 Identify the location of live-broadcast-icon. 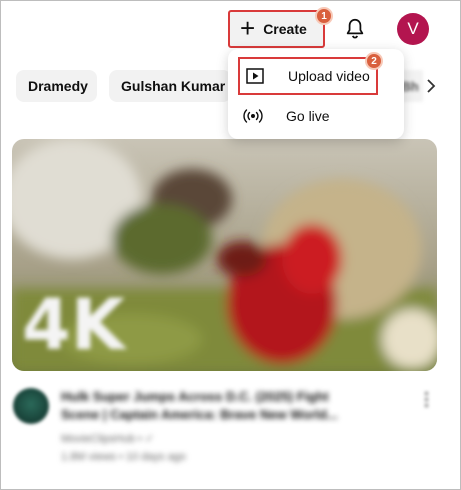
(253, 116).